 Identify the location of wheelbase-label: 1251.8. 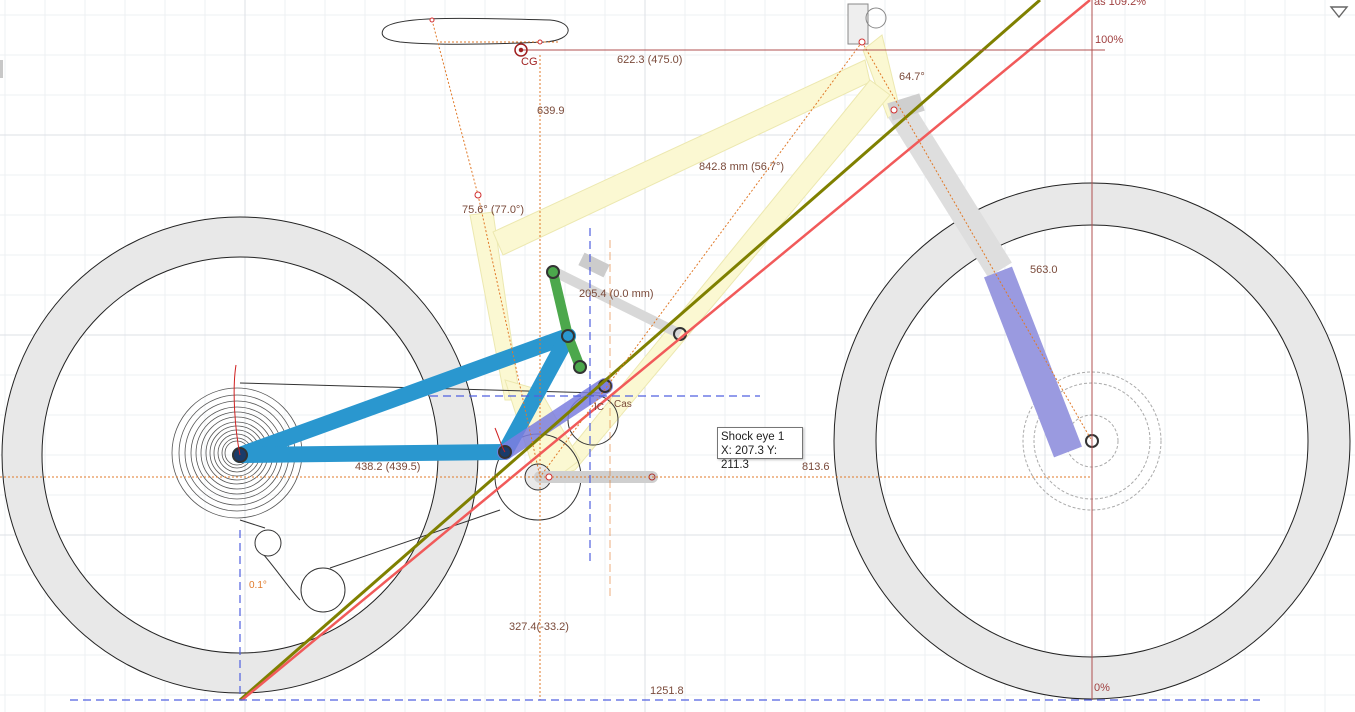
(667, 691).